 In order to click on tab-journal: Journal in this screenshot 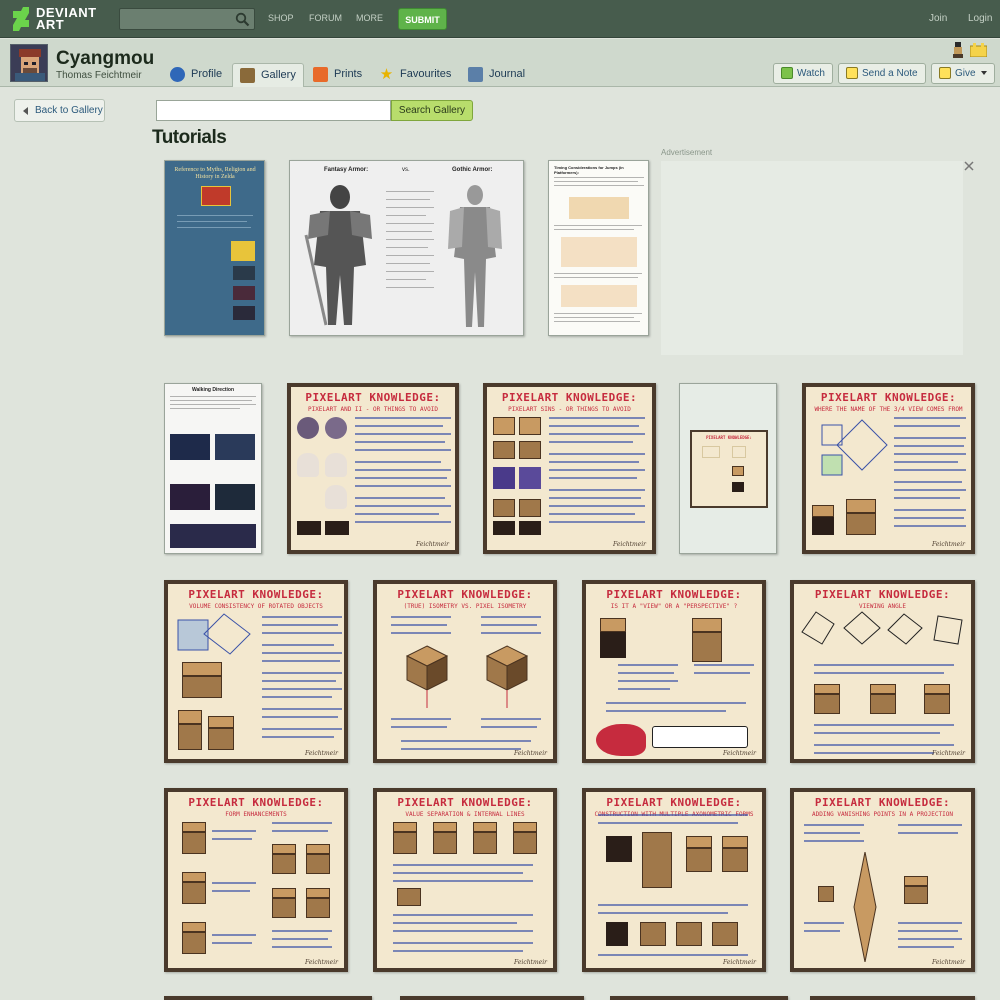, I will do `click(496, 75)`.